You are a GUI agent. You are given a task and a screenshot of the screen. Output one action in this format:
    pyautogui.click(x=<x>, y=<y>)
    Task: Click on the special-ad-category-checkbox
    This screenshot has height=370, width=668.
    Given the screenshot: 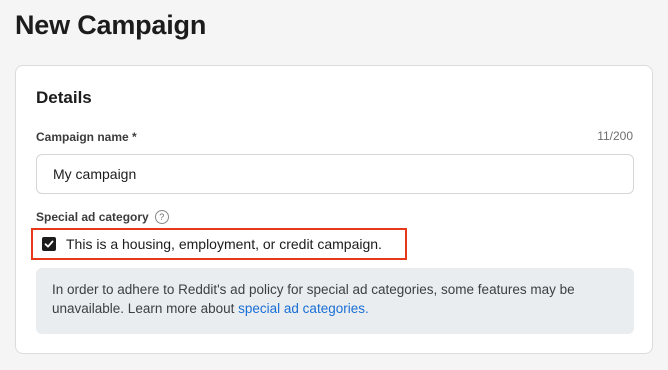 What is the action you would take?
    pyautogui.click(x=49, y=244)
    